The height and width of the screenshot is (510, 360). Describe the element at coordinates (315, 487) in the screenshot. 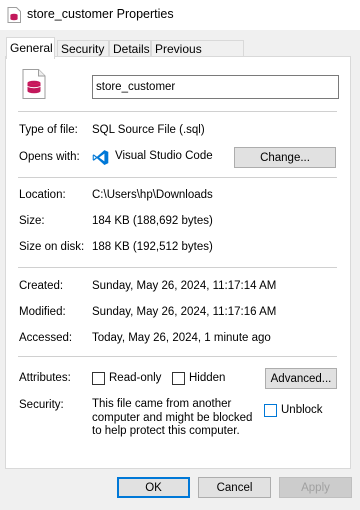

I see `apply-button: Apply` at that location.